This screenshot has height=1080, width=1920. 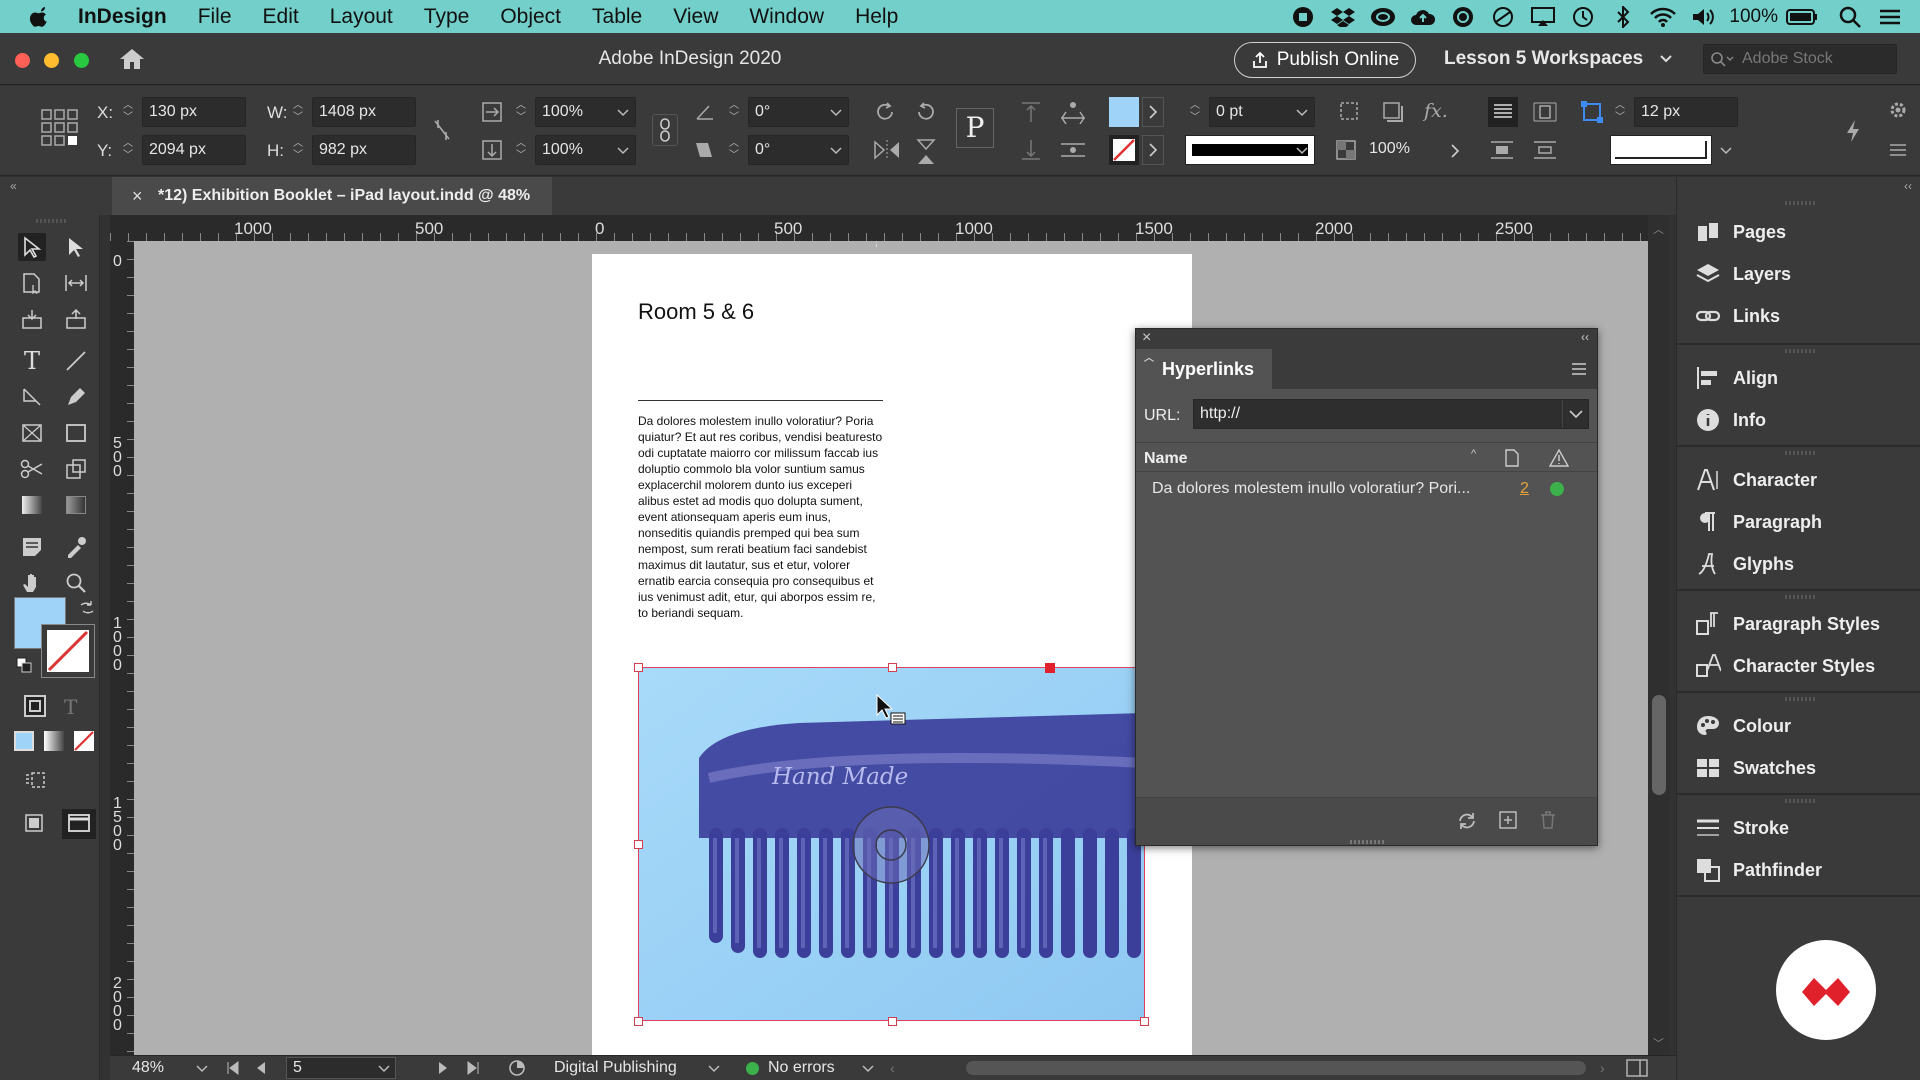 What do you see at coordinates (1073, 112) in the screenshot?
I see `distribute-icon` at bounding box center [1073, 112].